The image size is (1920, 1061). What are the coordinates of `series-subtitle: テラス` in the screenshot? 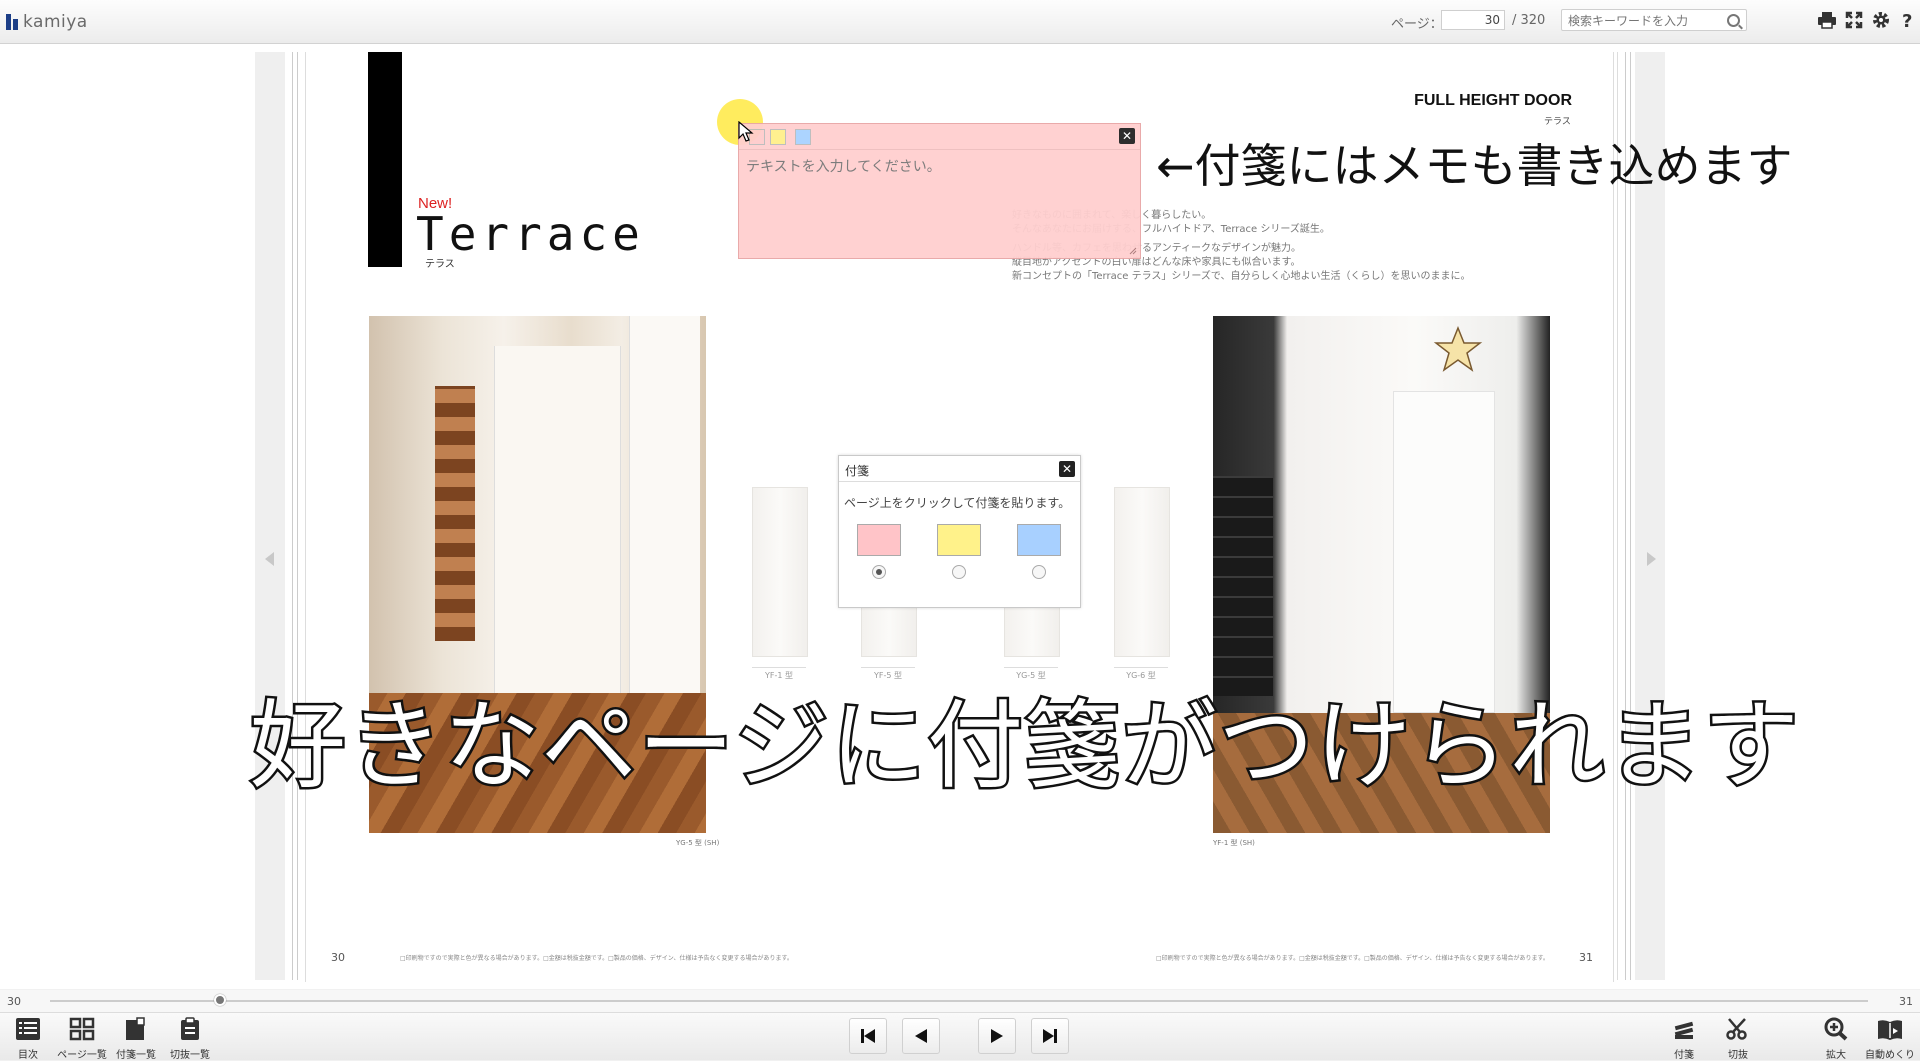 It's located at (440, 264).